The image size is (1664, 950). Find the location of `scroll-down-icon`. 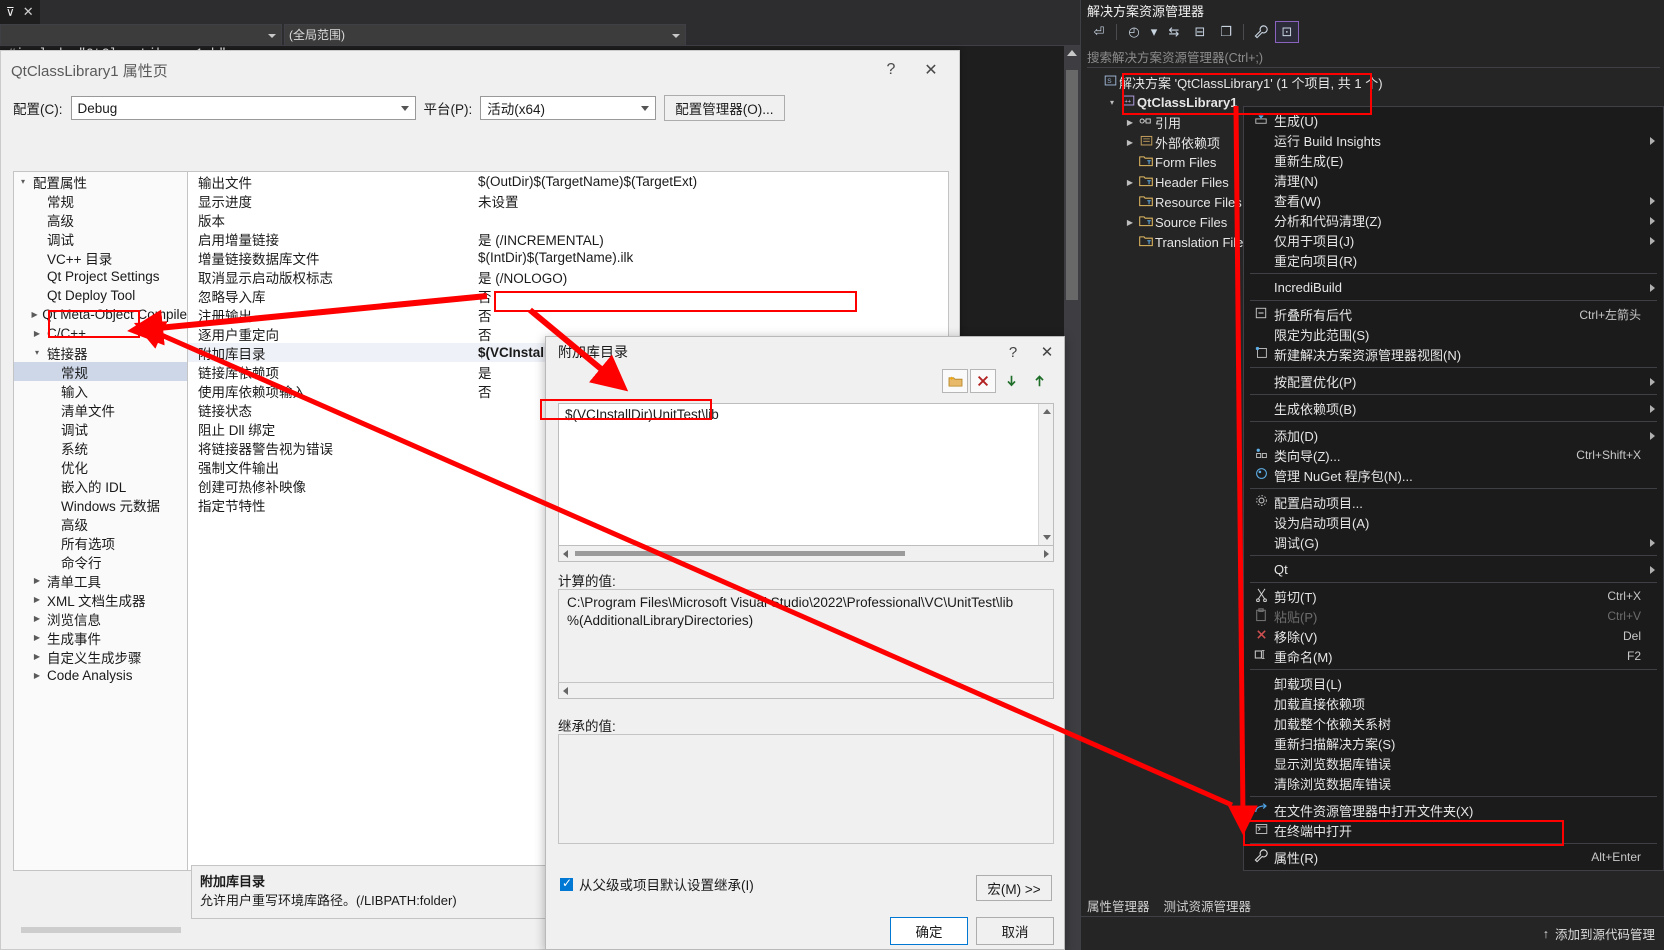

scroll-down-icon is located at coordinates (1047, 537).